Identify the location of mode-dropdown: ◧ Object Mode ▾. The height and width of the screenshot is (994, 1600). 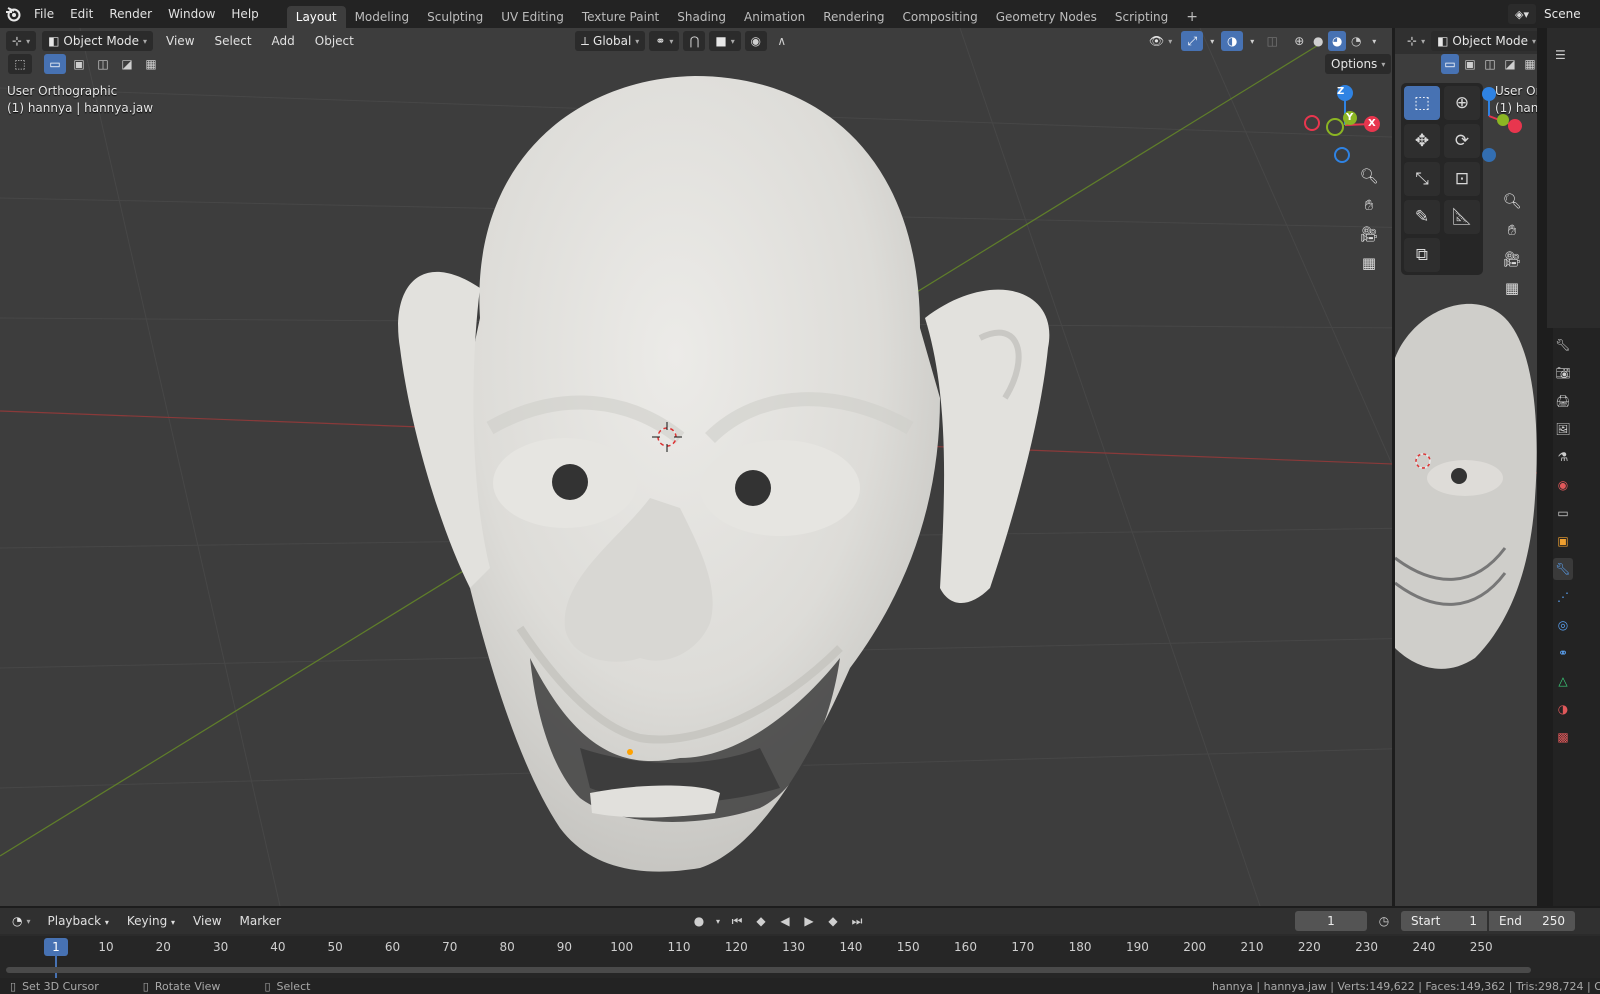
(98, 41).